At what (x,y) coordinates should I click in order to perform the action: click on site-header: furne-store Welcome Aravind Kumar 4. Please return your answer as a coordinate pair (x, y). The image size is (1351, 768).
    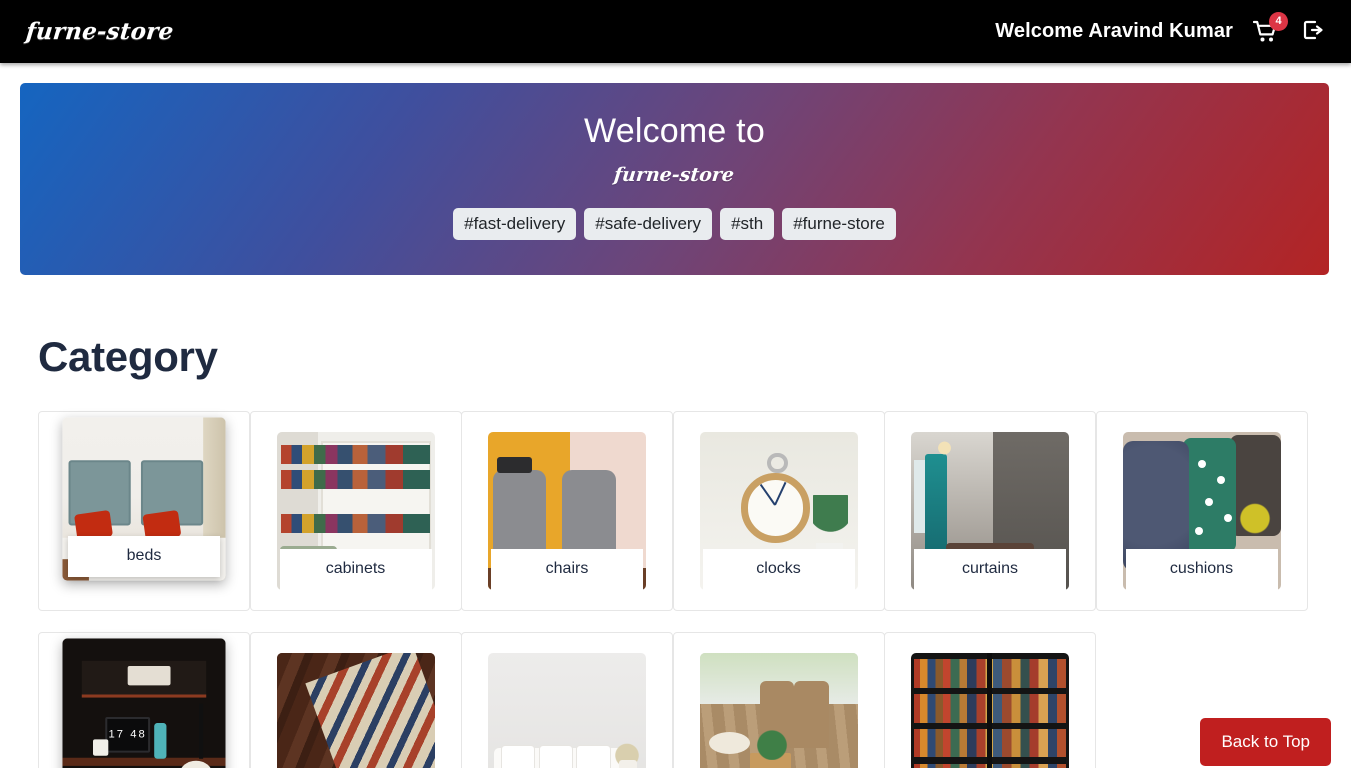
    Looking at the image, I should click on (675, 31).